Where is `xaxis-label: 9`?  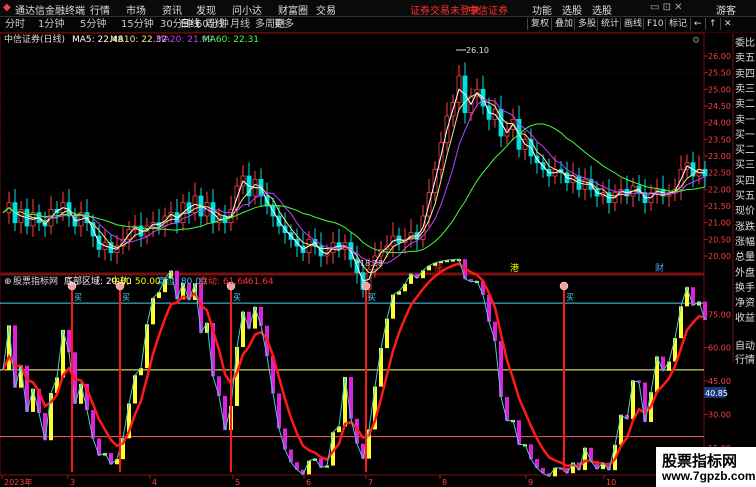
xaxis-label: 9 is located at coordinates (530, 482).